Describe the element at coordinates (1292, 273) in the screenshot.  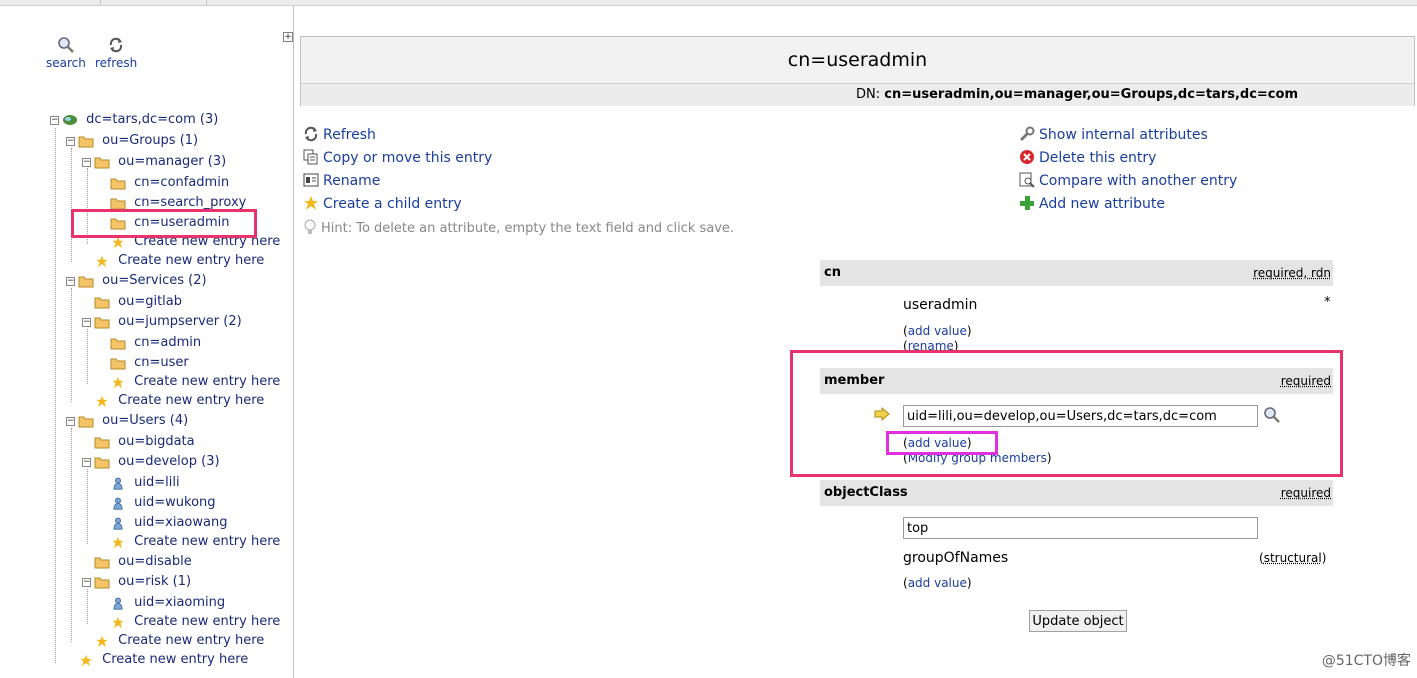
I see `attribute-flags: required, rdn` at that location.